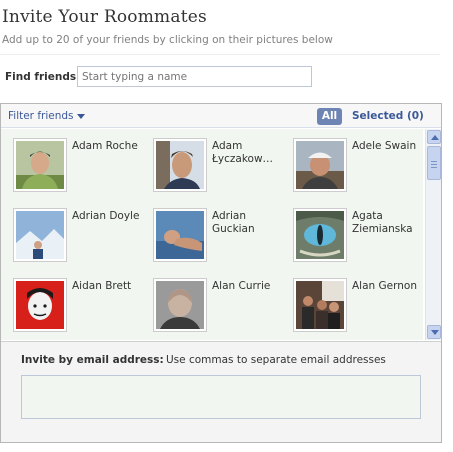  Describe the element at coordinates (80, 116) in the screenshot. I see `chevron-down-icon` at that location.